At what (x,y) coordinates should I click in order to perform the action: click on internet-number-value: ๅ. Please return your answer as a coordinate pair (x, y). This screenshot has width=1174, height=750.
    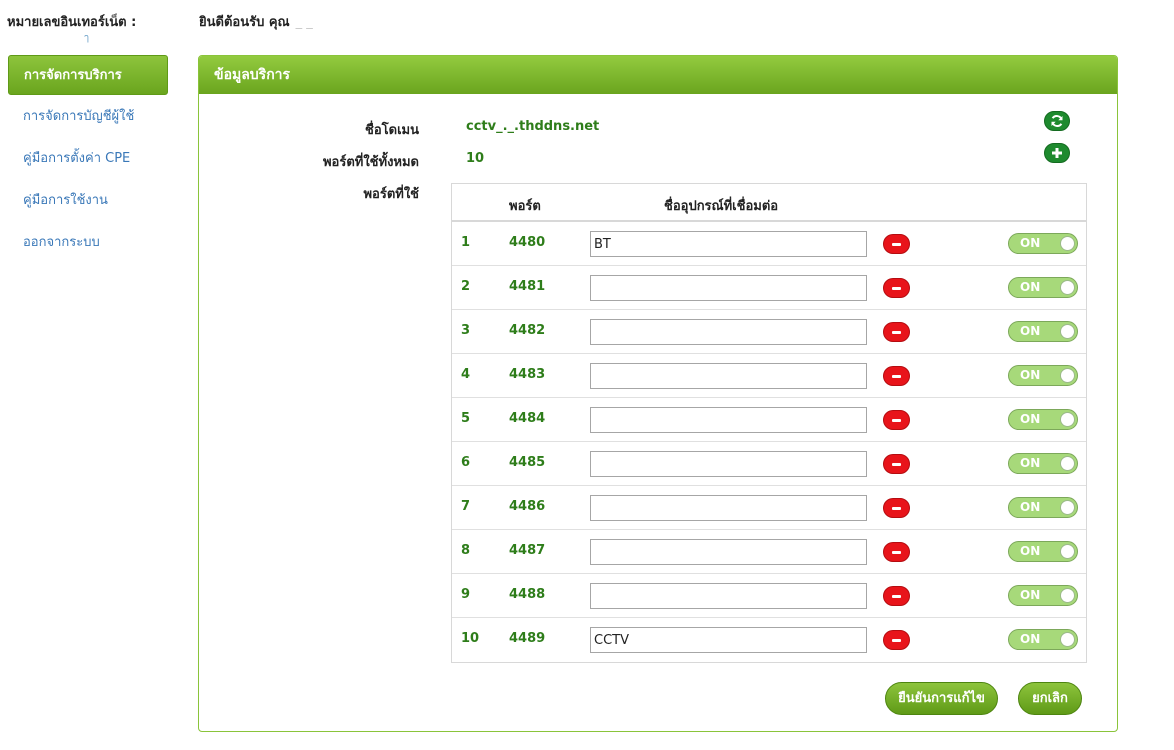
    Looking at the image, I should click on (86, 38).